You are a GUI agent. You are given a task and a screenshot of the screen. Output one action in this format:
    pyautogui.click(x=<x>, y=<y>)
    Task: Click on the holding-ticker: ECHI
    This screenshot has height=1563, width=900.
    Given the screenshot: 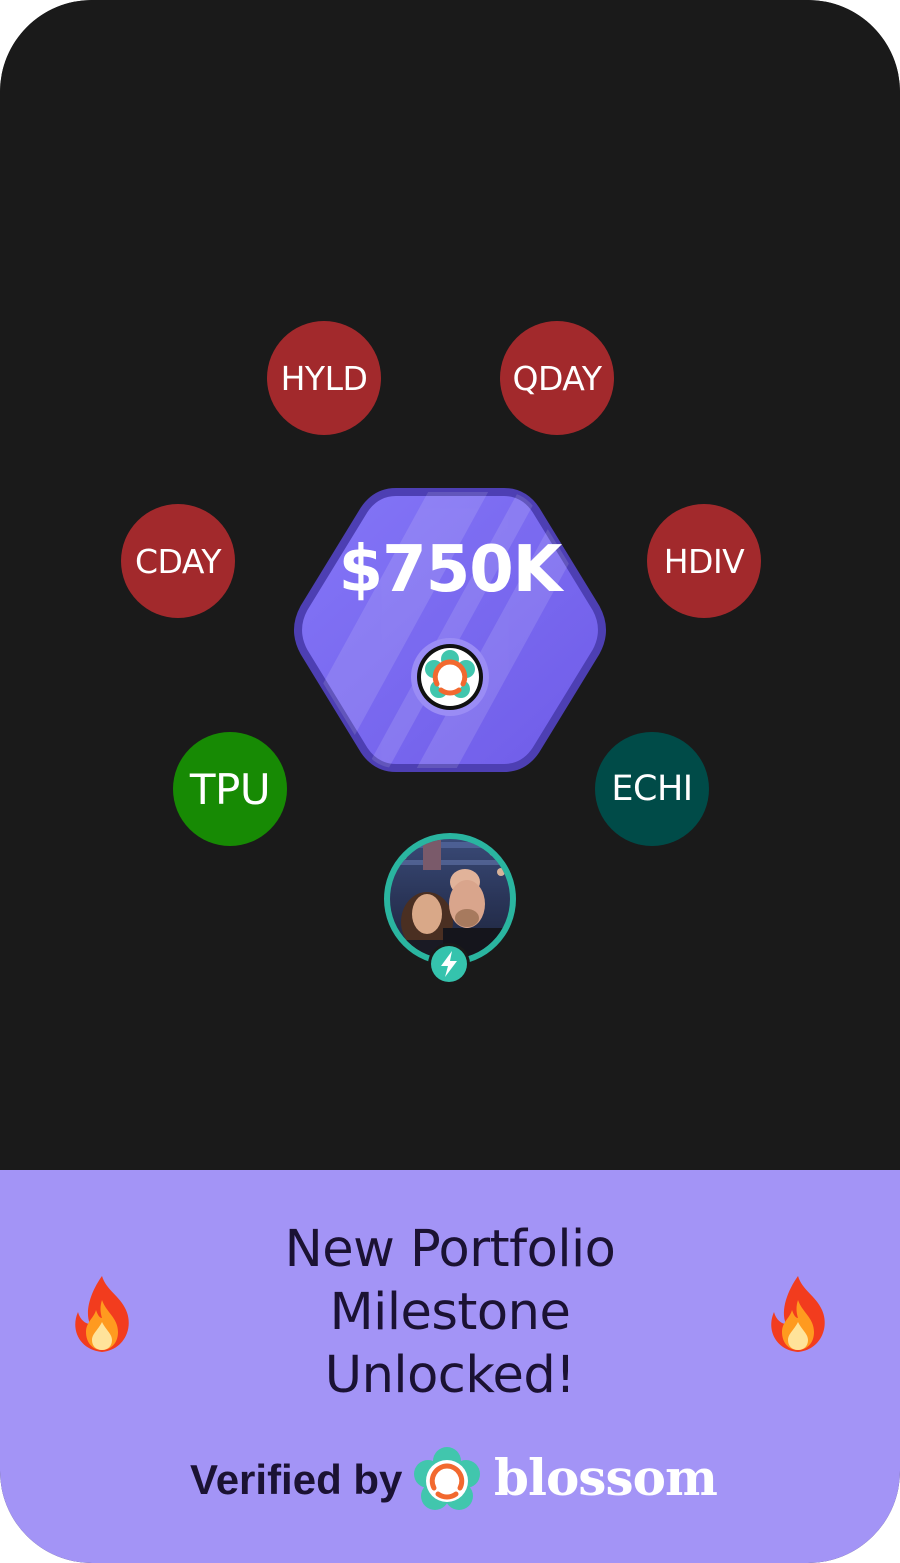 What is the action you would take?
    pyautogui.click(x=652, y=789)
    